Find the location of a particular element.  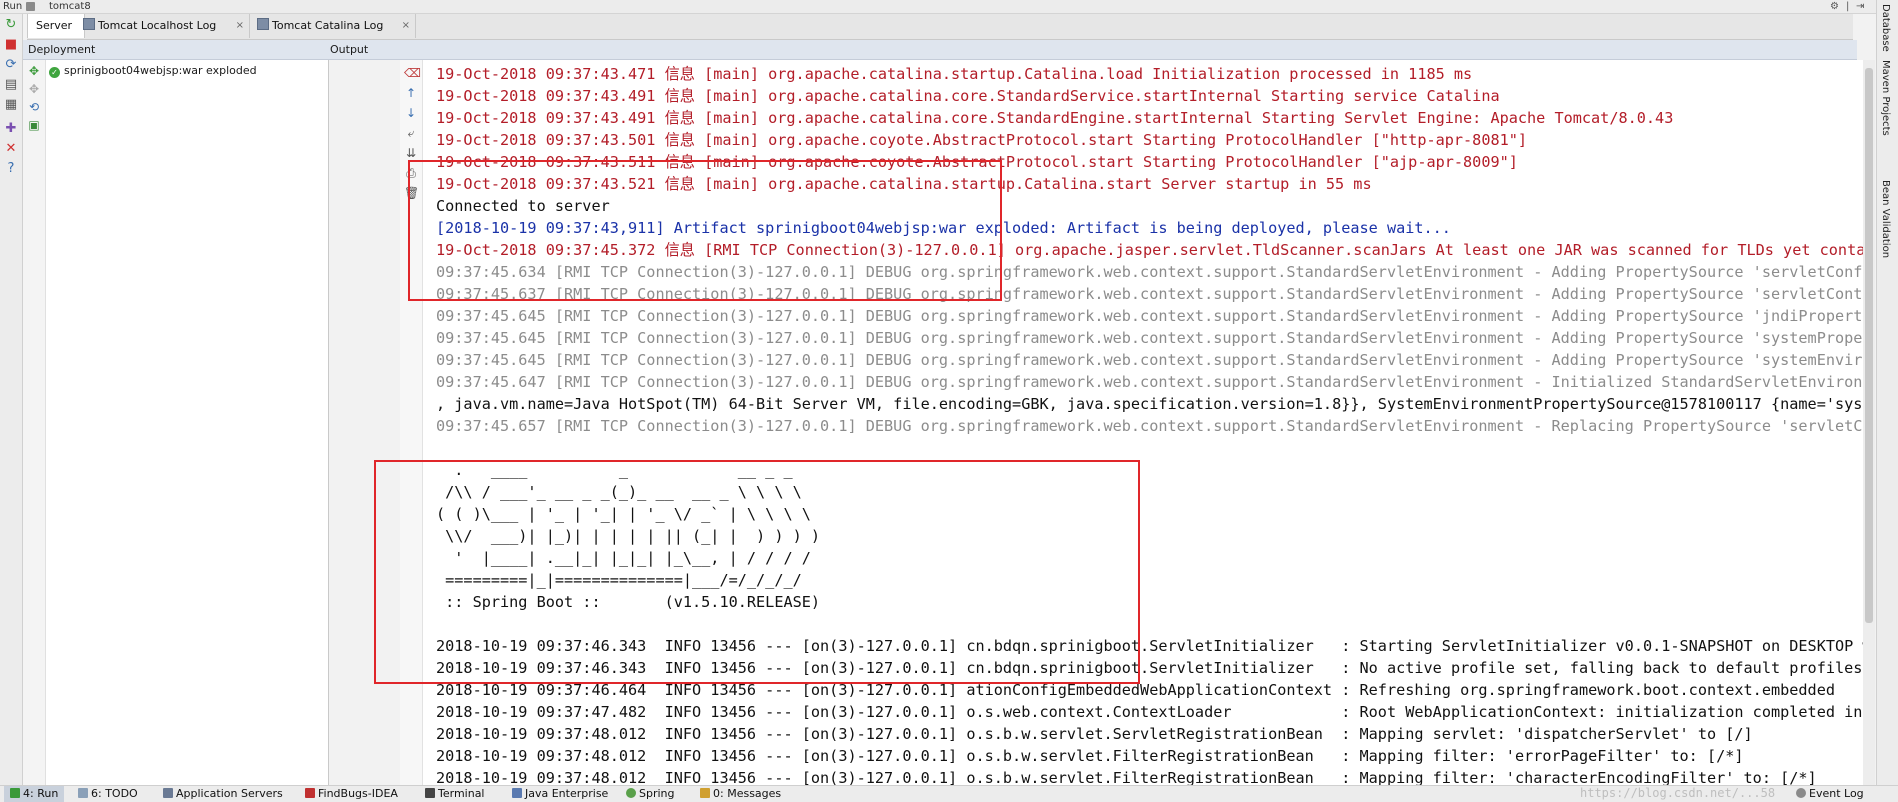

deploy-all-icon: ✥ is located at coordinates (34, 71).